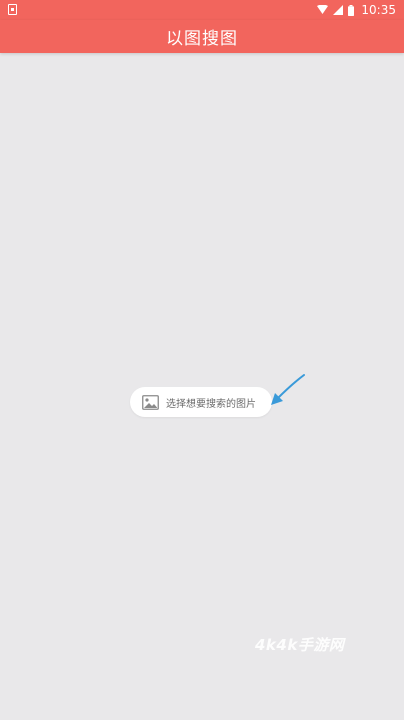 This screenshot has width=404, height=720. Describe the element at coordinates (300, 645) in the screenshot. I see `watermark: 4k4k手游网` at that location.